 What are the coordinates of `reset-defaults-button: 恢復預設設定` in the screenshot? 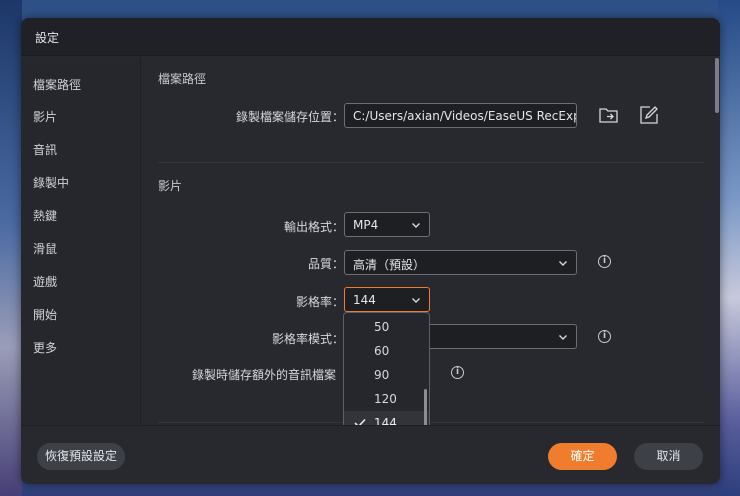 It's located at (81, 456).